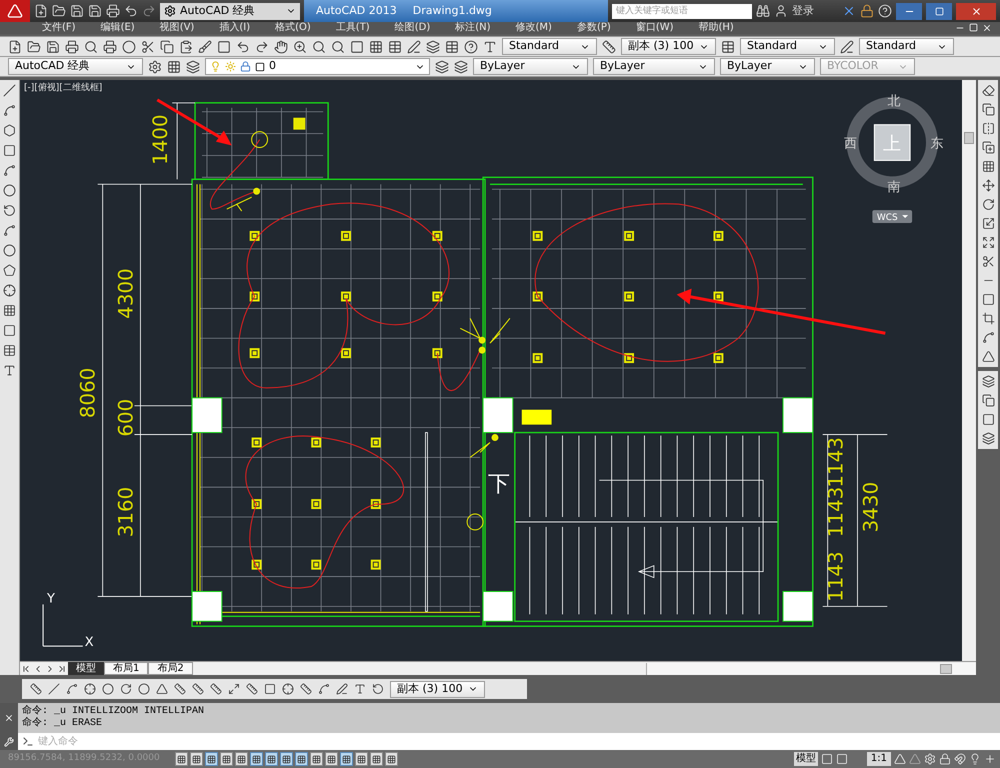 Image resolution: width=1000 pixels, height=768 pixels. Describe the element at coordinates (193, 67) in the screenshot. I see `layers-icon` at that location.